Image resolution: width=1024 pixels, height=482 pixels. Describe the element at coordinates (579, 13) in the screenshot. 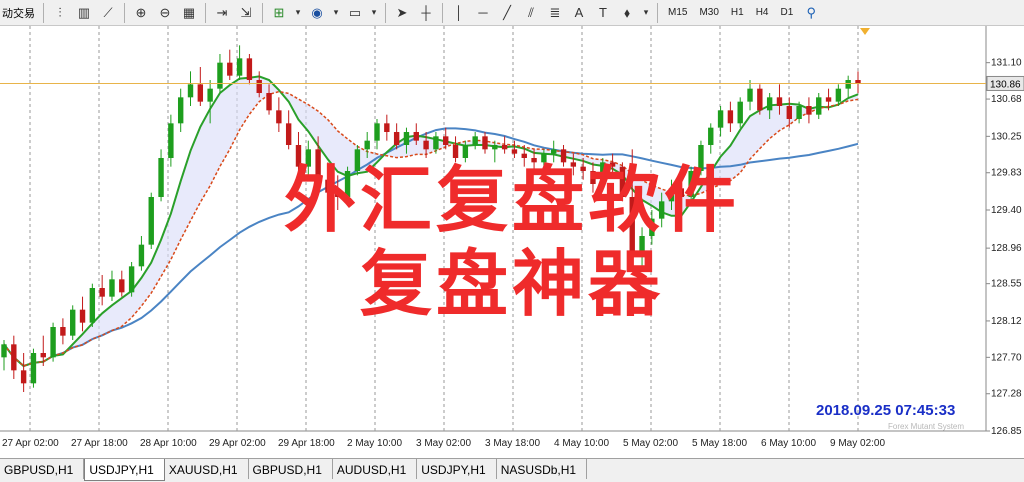

I see `text-icon: A` at that location.